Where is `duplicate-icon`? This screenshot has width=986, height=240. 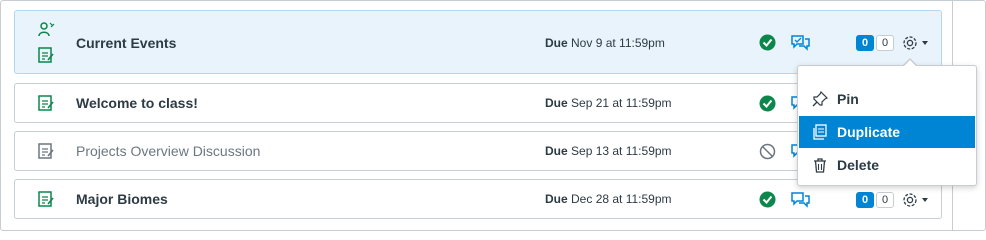
duplicate-icon is located at coordinates (820, 132).